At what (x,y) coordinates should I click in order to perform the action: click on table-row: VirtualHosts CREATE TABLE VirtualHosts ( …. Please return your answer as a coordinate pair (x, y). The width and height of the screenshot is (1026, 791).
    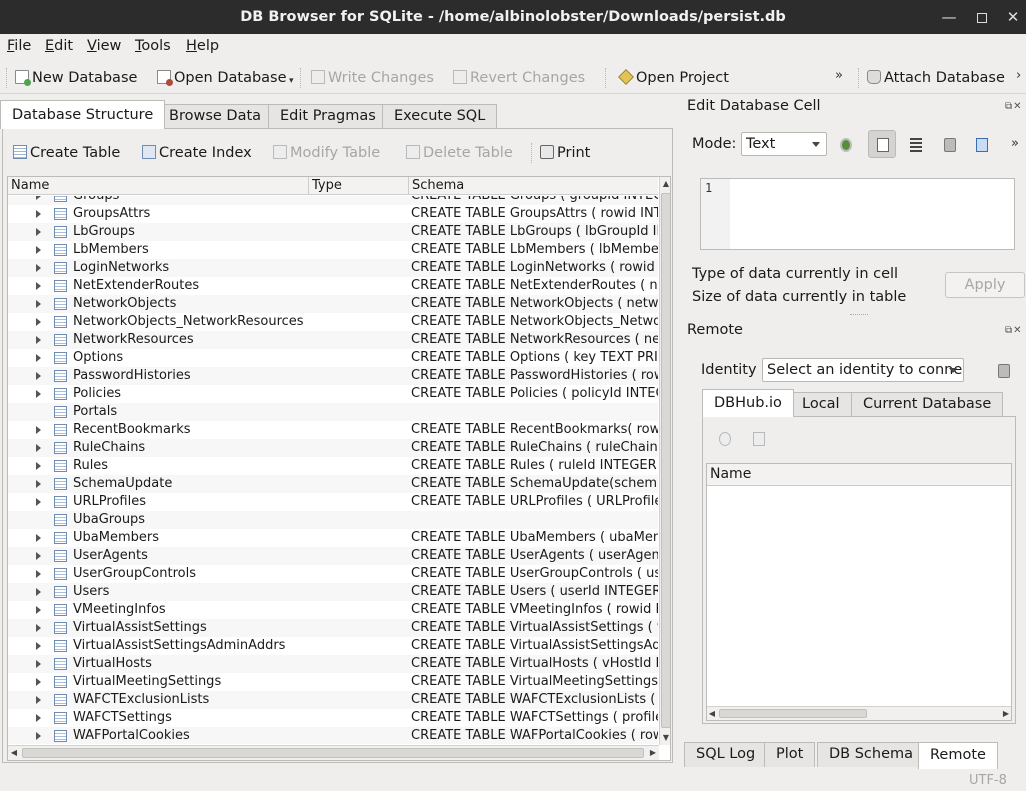
    Looking at the image, I should click on (333, 664).